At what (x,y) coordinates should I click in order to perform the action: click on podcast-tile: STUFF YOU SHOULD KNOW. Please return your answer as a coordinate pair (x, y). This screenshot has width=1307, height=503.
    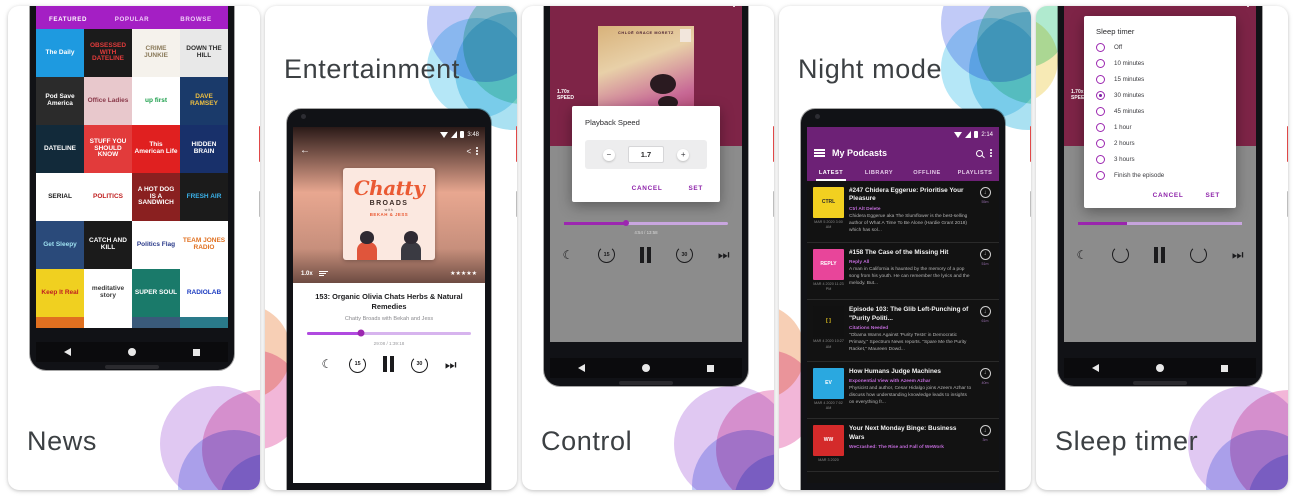
    Looking at the image, I should click on (108, 149).